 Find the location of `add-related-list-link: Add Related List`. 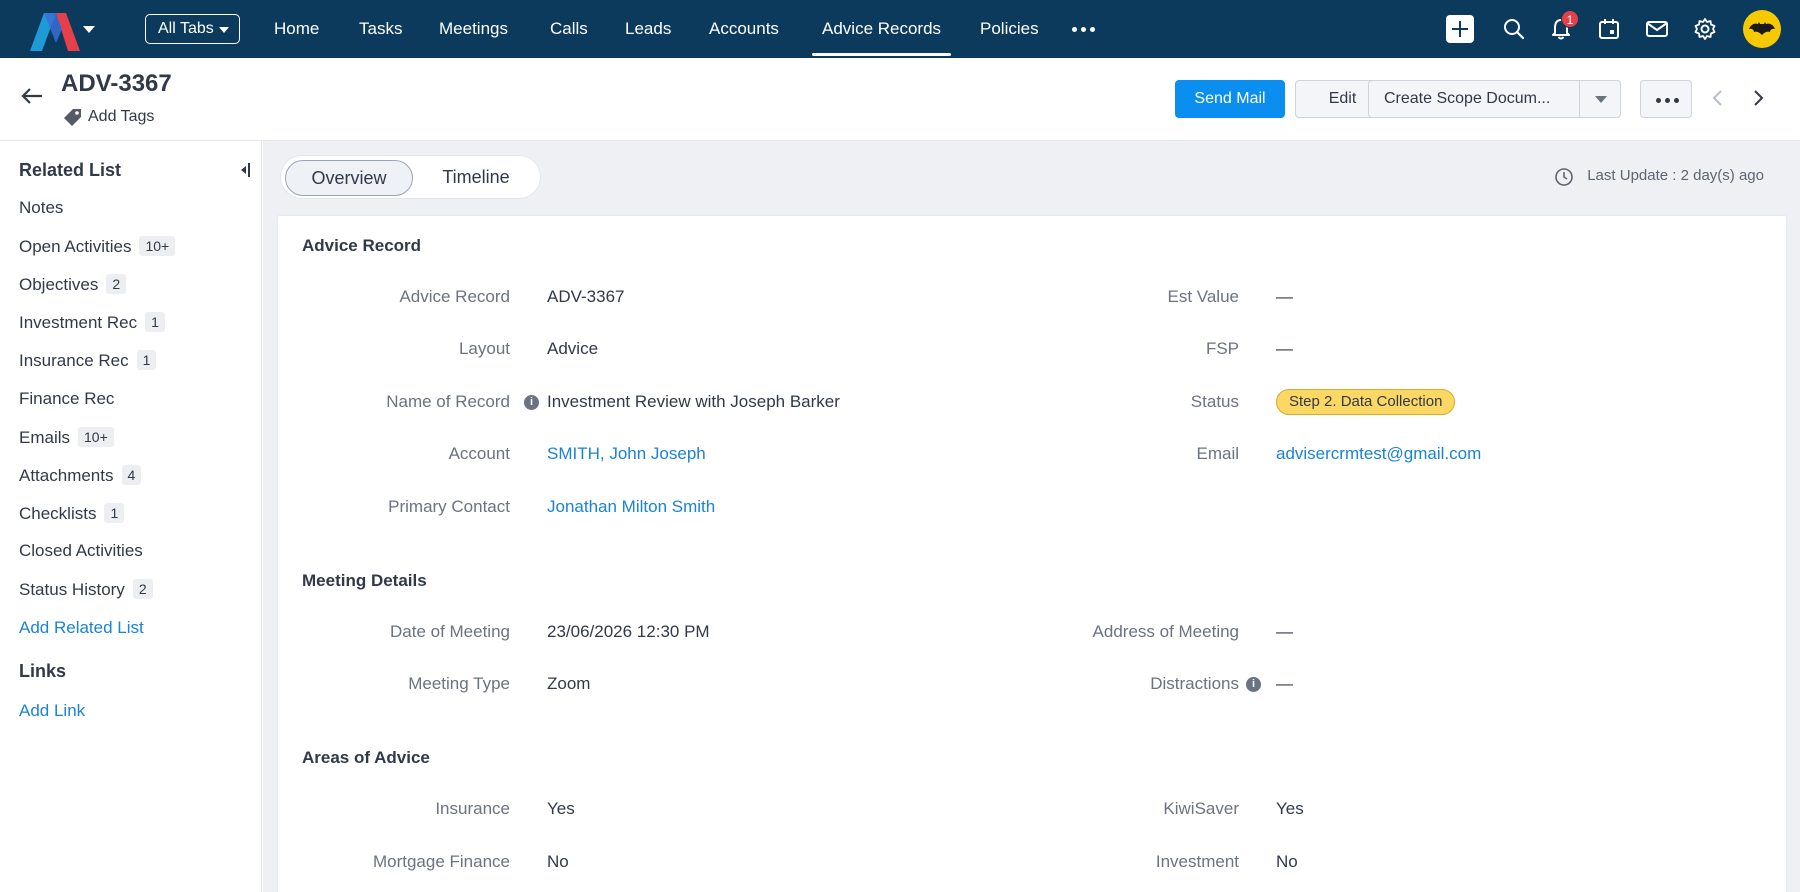

add-related-list-link: Add Related List is located at coordinates (81, 628).